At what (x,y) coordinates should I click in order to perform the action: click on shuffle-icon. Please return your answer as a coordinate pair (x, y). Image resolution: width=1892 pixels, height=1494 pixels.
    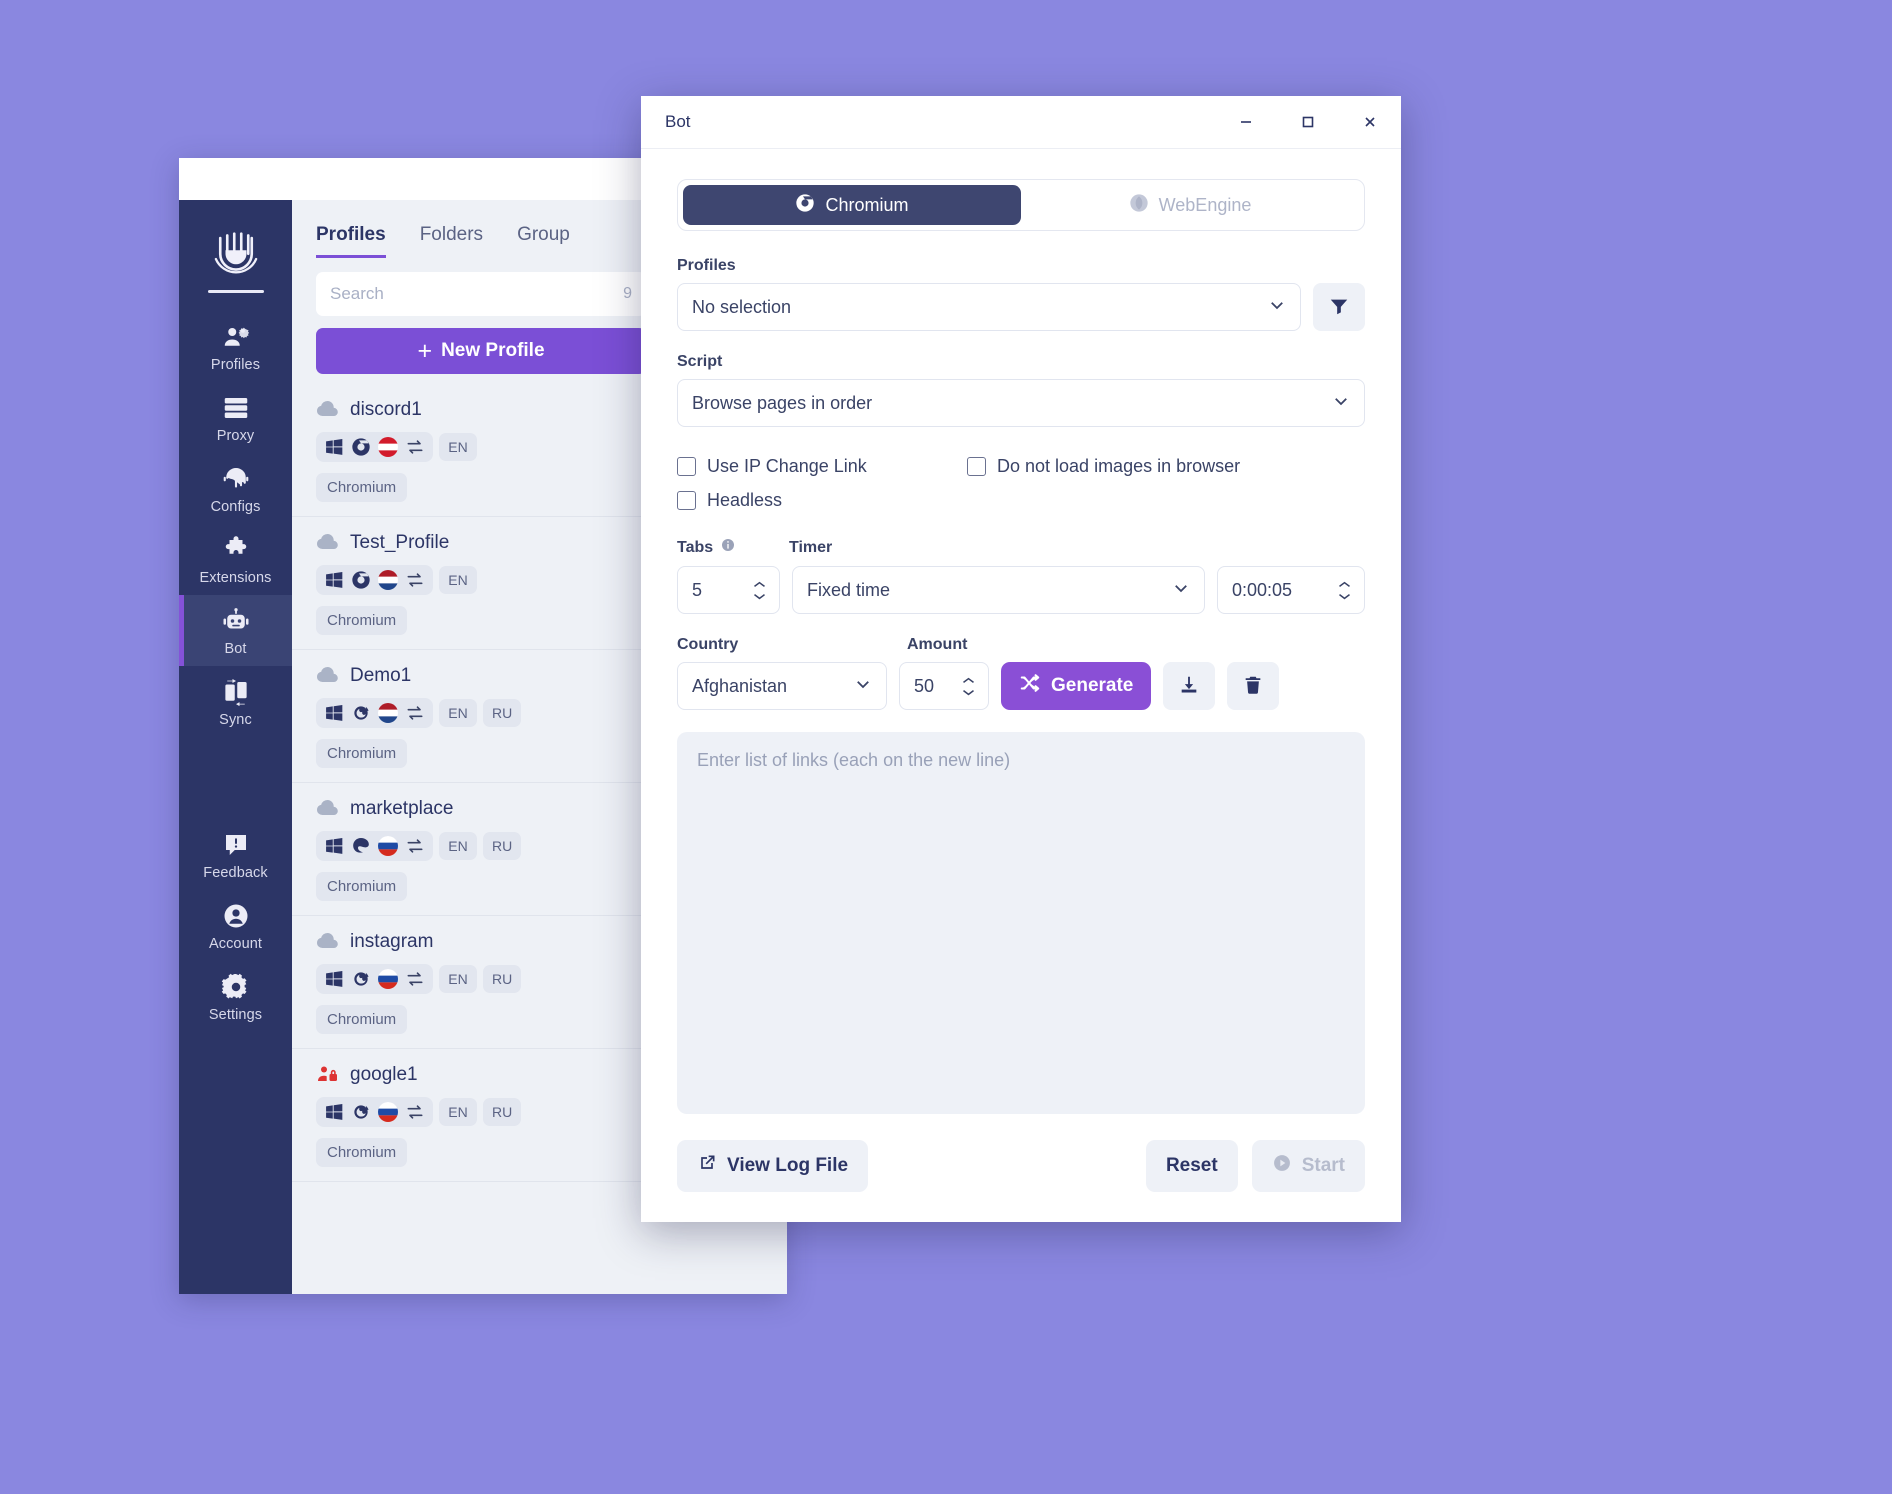
    Looking at the image, I should click on (1030, 686).